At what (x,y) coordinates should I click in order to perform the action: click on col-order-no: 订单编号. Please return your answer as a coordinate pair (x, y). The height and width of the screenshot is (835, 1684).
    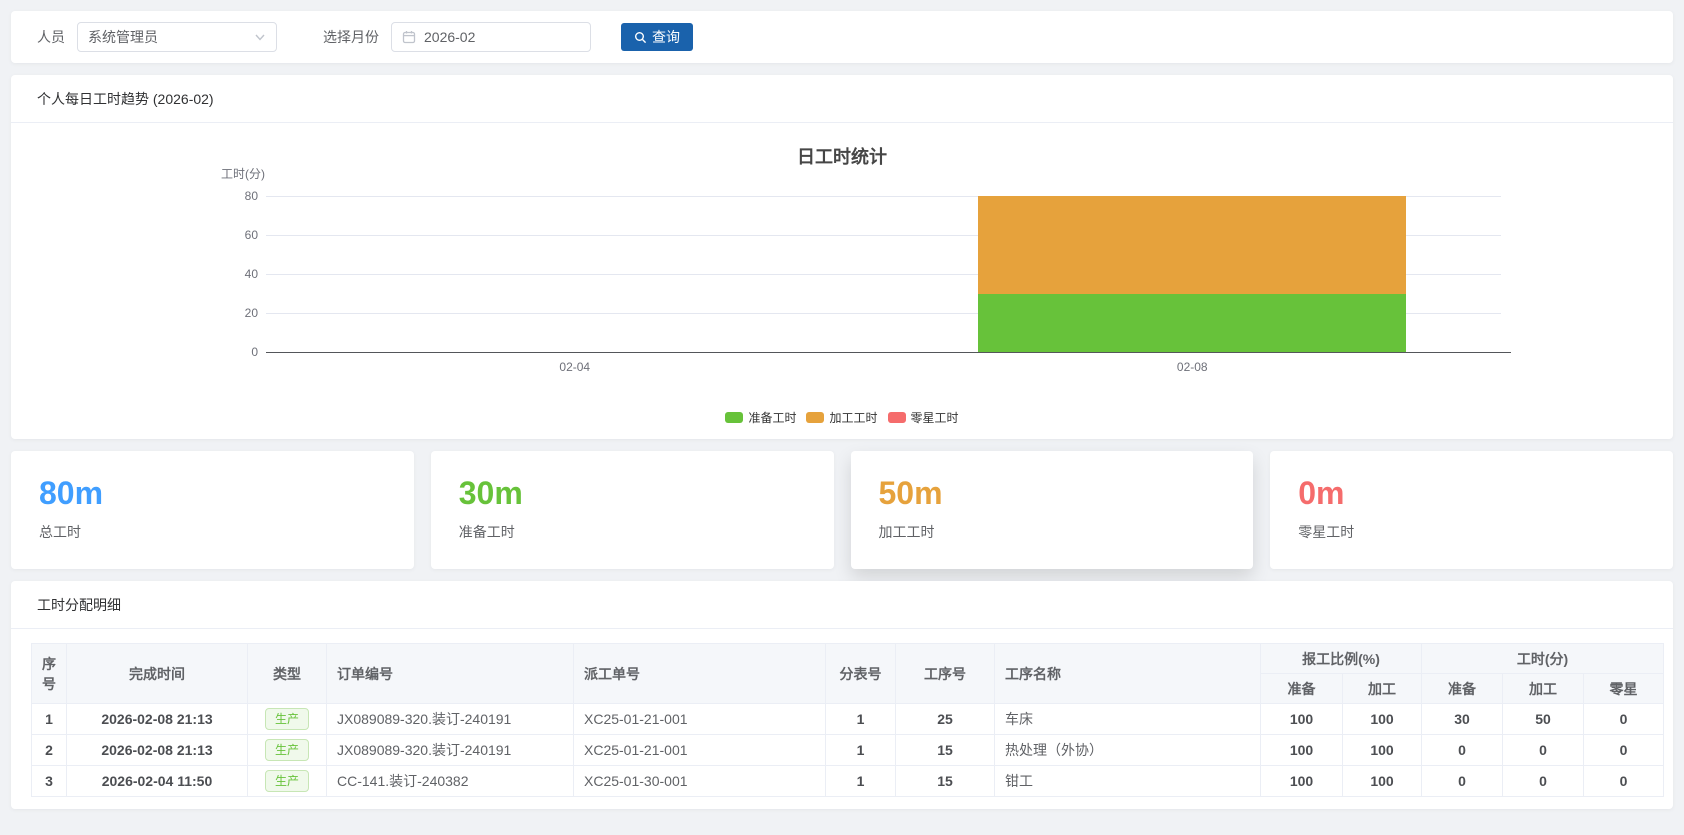
    Looking at the image, I should click on (450, 673).